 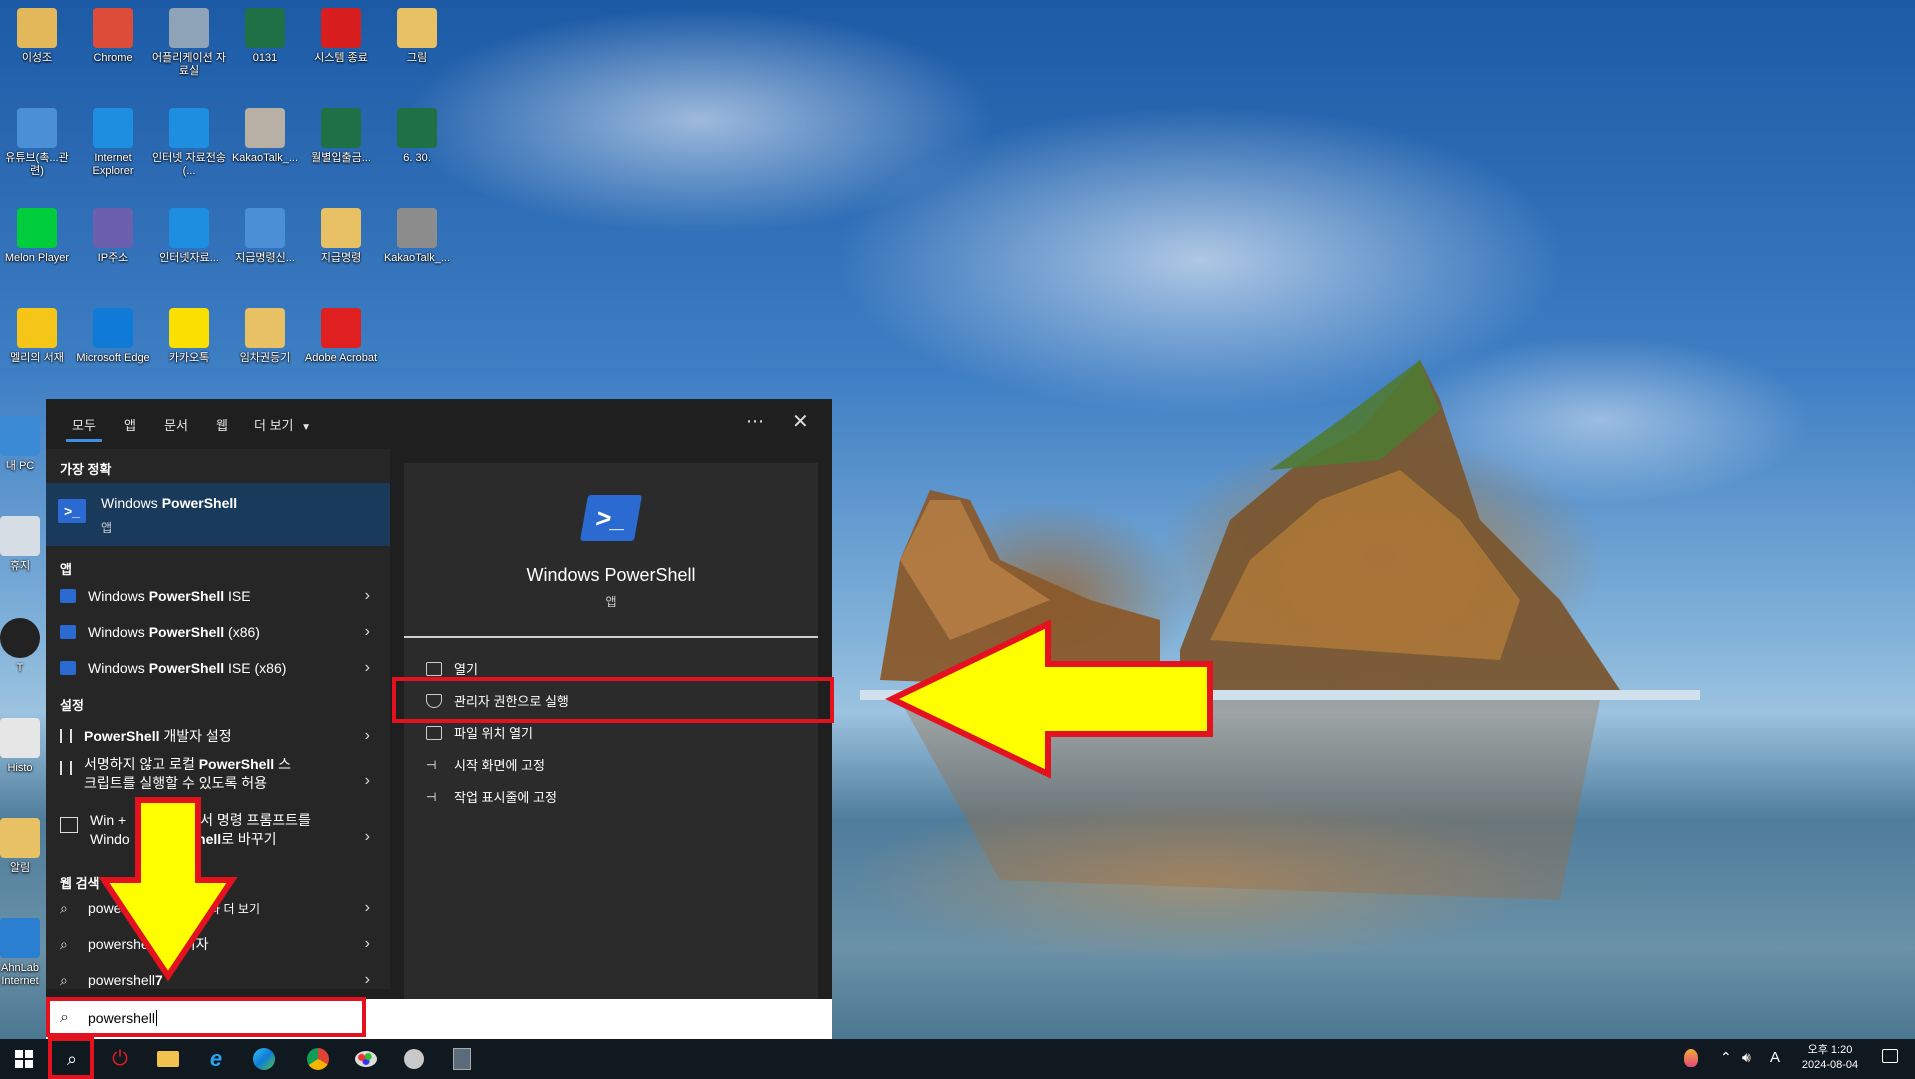 I want to click on desktop-icon: 임차권등기, so click(x=265, y=333).